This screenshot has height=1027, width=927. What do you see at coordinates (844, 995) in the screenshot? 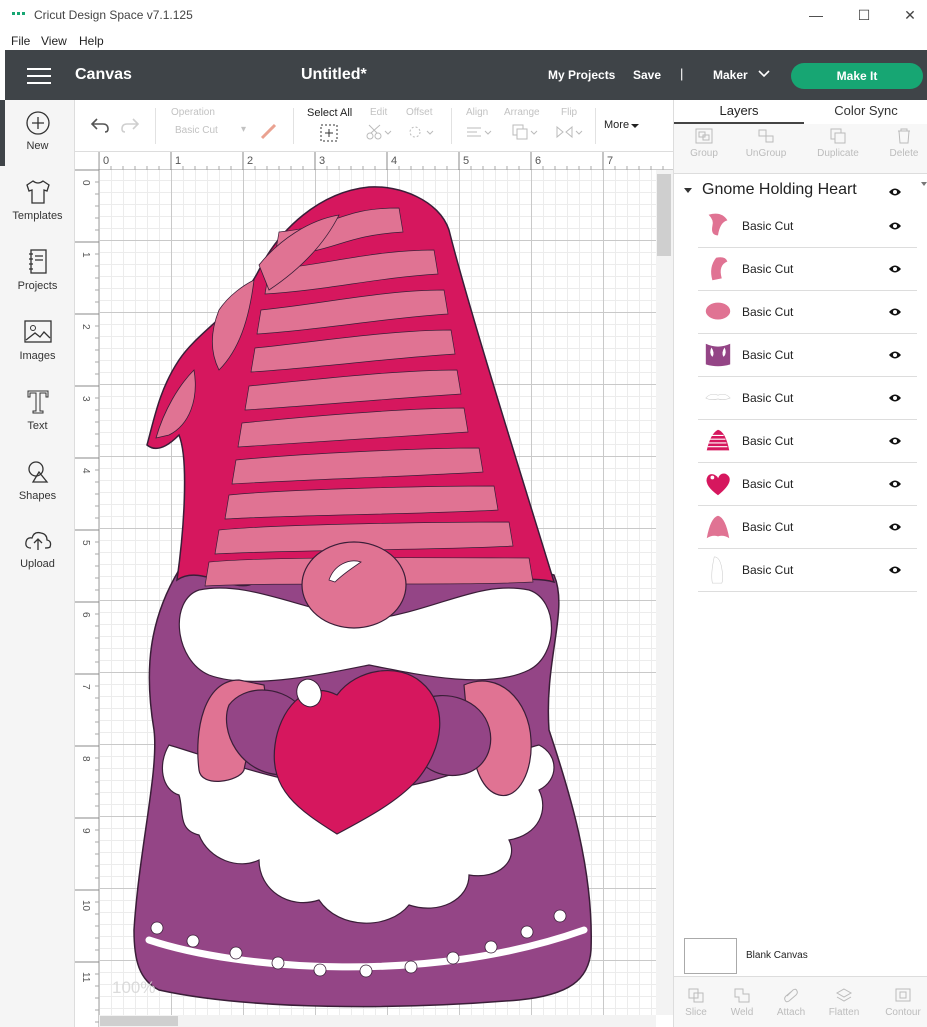
I see `flatten-icon` at bounding box center [844, 995].